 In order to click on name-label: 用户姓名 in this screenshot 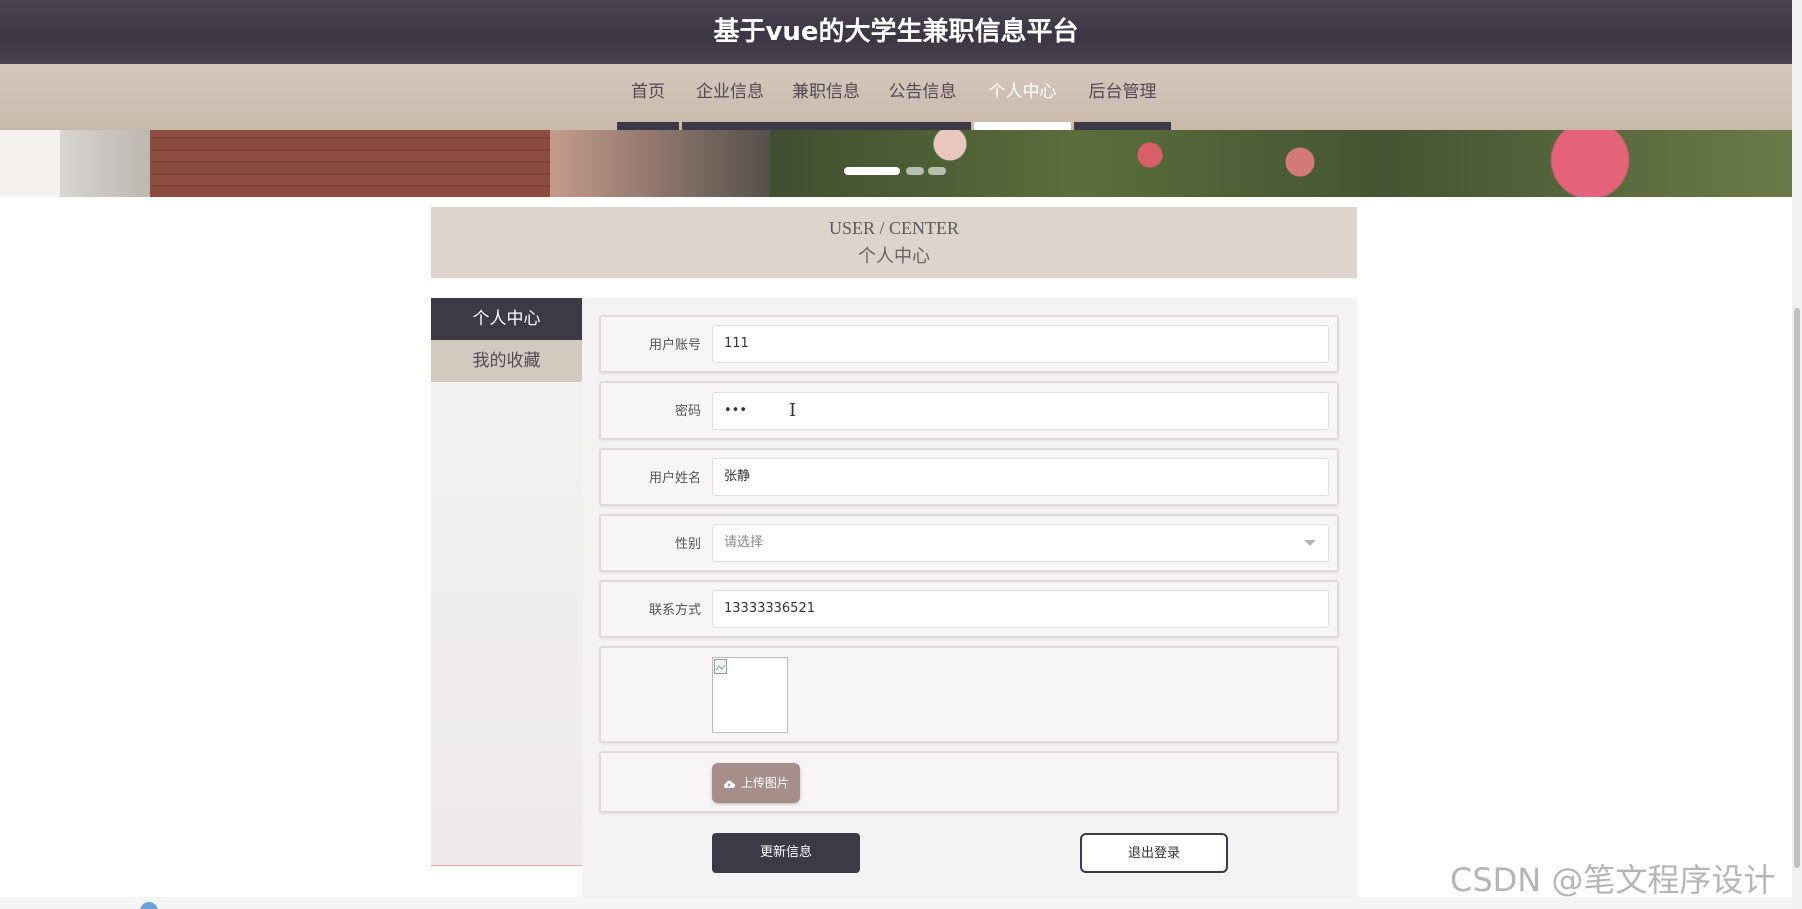, I will do `click(674, 478)`.